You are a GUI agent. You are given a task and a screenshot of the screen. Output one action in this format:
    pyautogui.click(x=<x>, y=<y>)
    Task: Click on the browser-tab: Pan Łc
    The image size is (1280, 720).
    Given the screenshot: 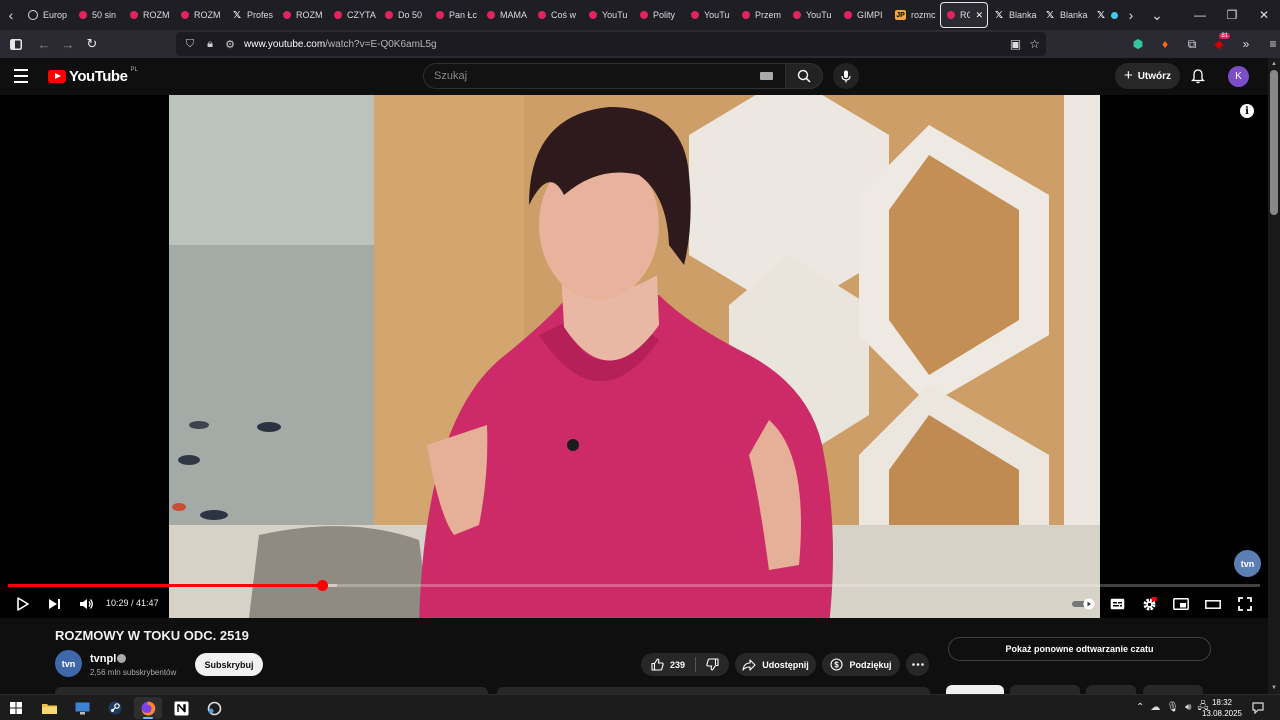 What is the action you would take?
    pyautogui.click(x=455, y=15)
    